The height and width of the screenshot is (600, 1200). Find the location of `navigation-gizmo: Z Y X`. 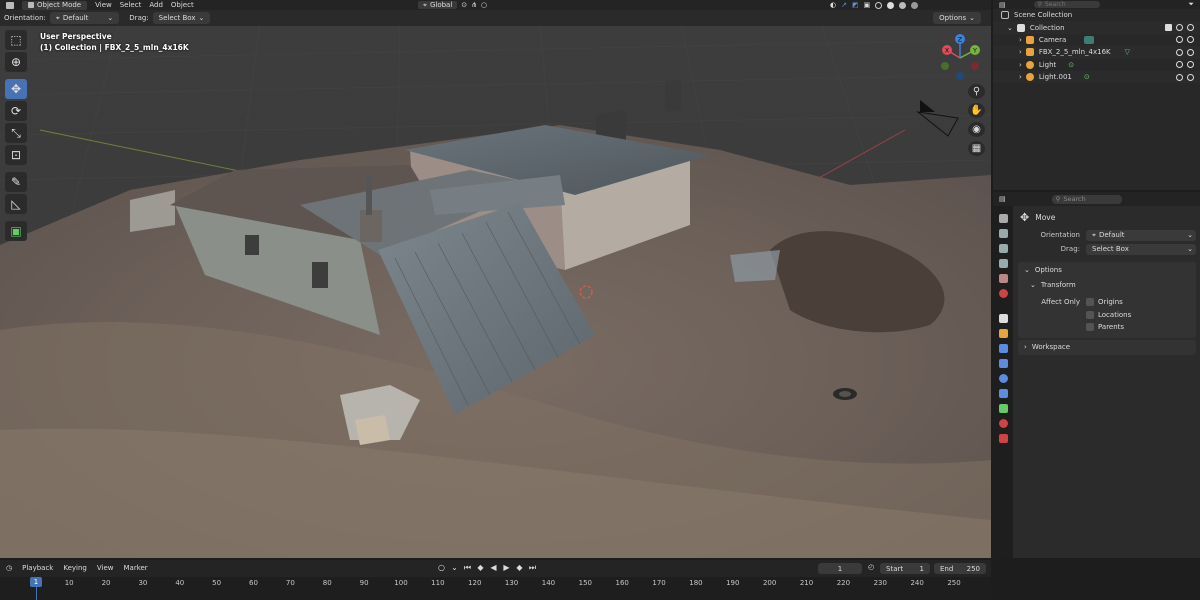

navigation-gizmo: Z Y X is located at coordinates (960, 58).